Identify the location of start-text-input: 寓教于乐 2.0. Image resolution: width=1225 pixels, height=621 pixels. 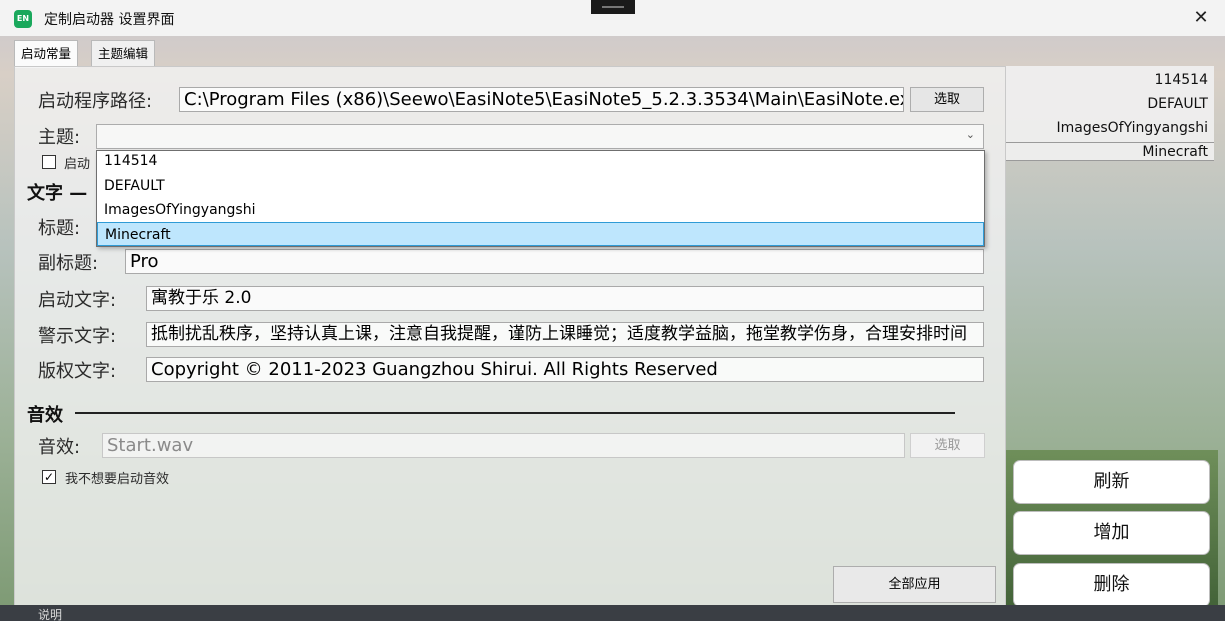
(565, 298).